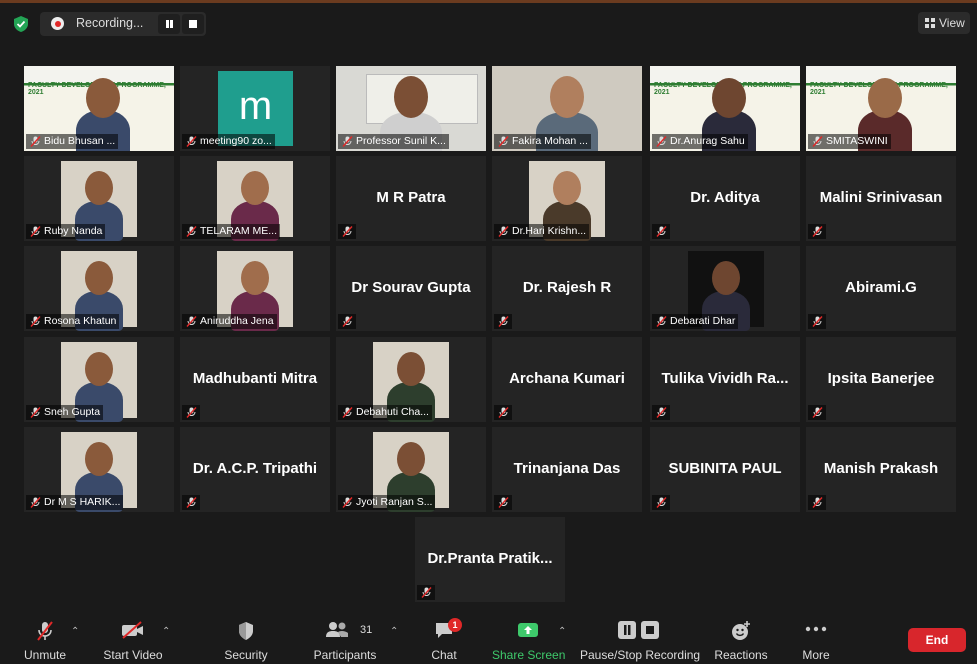 This screenshot has width=977, height=664. Describe the element at coordinates (725, 288) in the screenshot. I see `participant-tile: Debarati Dhar` at that location.